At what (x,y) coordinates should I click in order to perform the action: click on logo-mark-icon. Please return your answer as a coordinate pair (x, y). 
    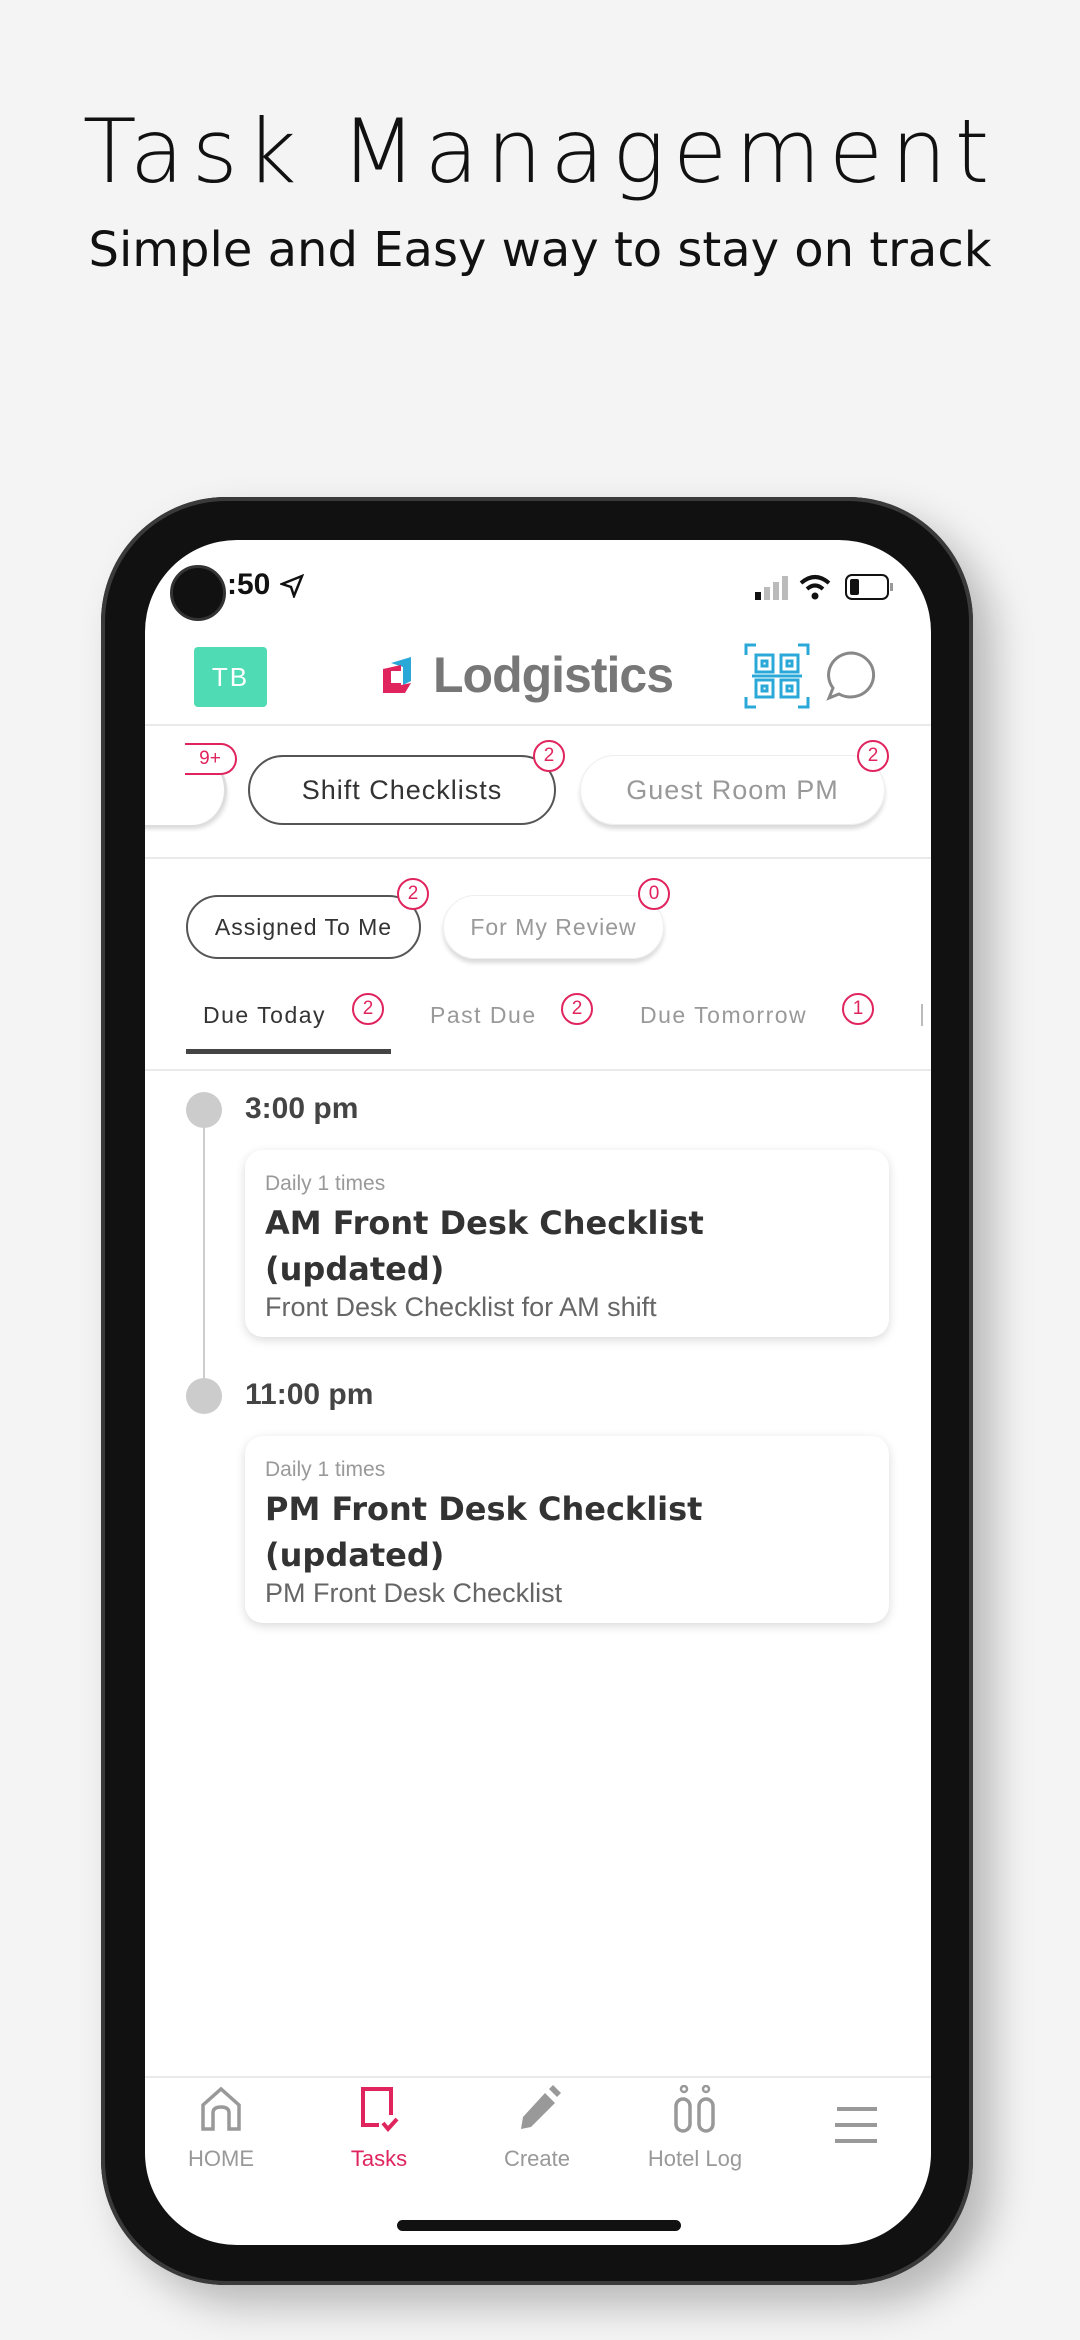
    Looking at the image, I should click on (397, 675).